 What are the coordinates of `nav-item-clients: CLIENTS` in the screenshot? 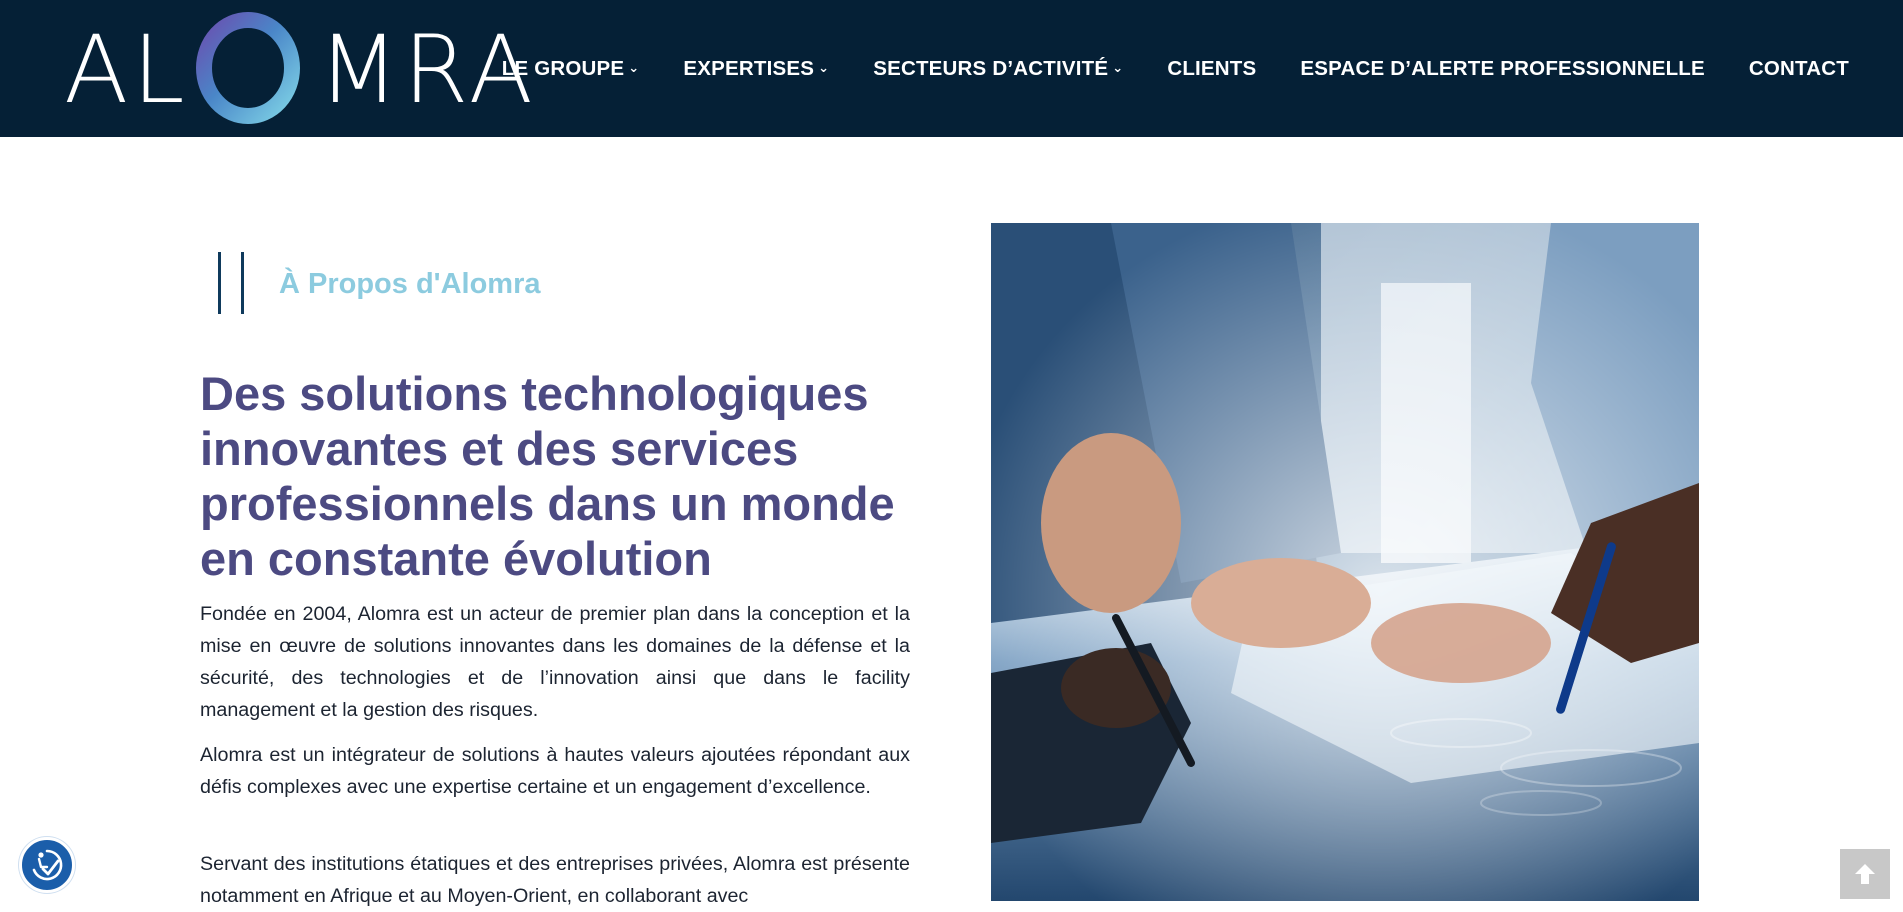 It's located at (1211, 69).